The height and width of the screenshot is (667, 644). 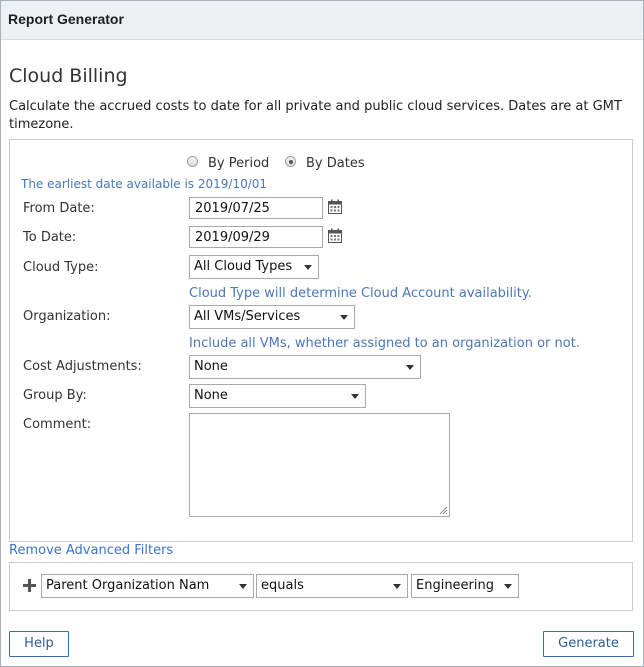 What do you see at coordinates (57, 424) in the screenshot?
I see `comment-label: Comment:` at bounding box center [57, 424].